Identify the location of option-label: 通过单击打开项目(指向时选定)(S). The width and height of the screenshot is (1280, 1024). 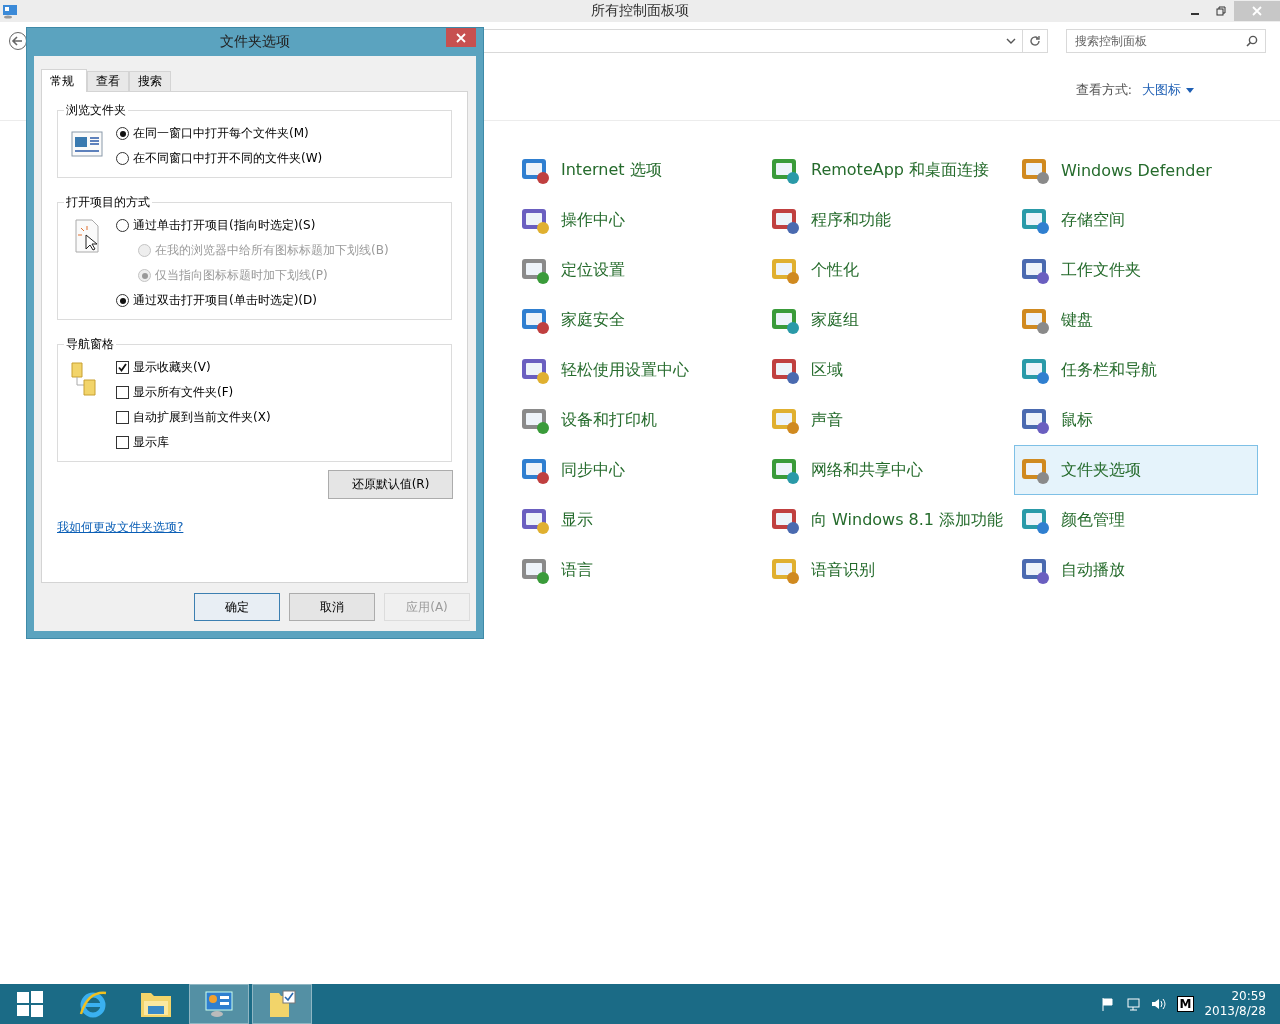
(224, 225).